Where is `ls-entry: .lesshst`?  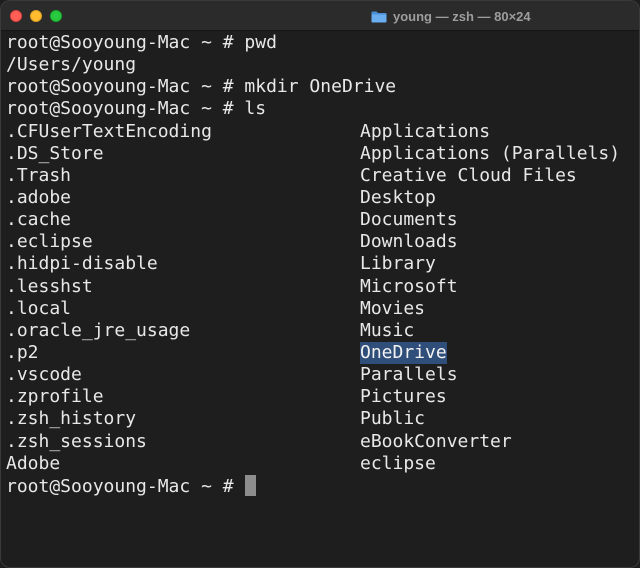
ls-entry: .lesshst is located at coordinates (49, 286).